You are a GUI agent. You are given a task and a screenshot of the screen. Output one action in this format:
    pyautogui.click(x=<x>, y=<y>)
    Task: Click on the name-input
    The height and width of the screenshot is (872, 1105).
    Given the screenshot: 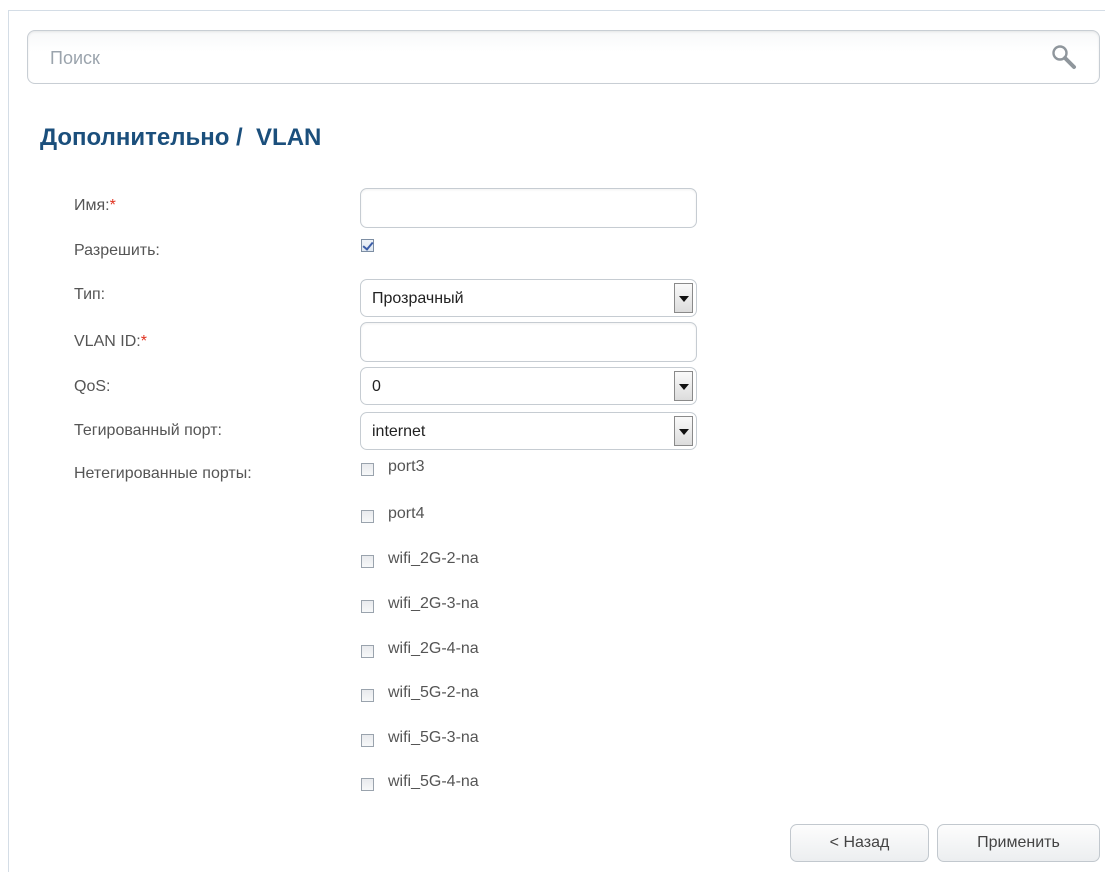 What is the action you would take?
    pyautogui.click(x=528, y=208)
    